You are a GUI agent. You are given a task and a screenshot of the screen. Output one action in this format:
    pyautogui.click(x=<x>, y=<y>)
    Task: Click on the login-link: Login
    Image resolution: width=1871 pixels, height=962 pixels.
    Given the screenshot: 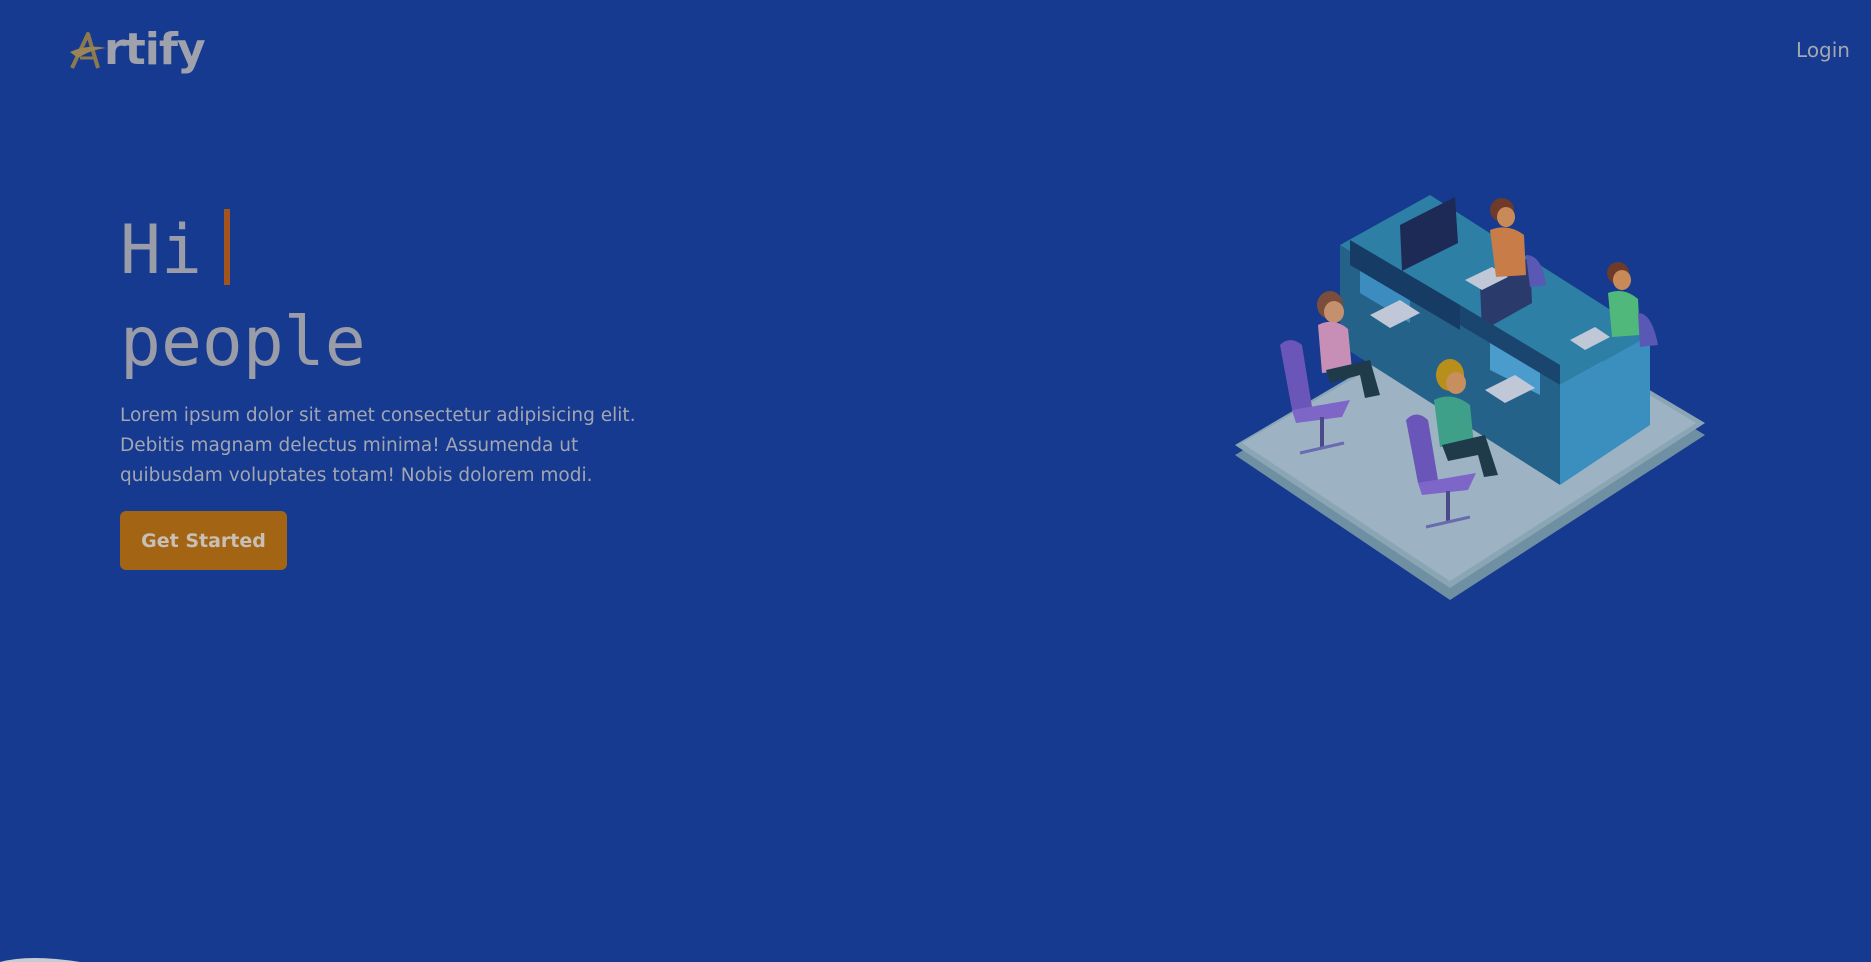 What is the action you would take?
    pyautogui.click(x=1823, y=50)
    